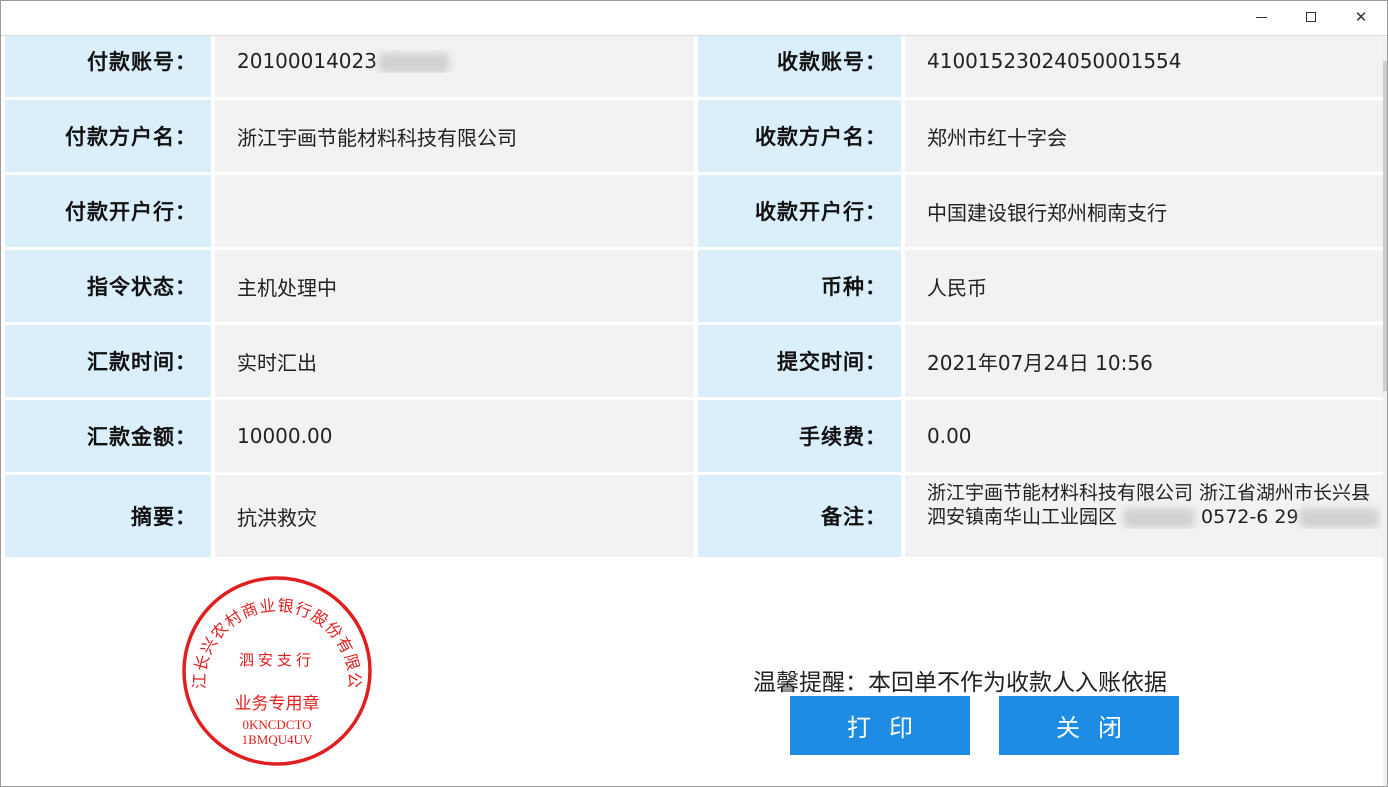 The width and height of the screenshot is (1388, 787). I want to click on close-icon: ✕, so click(1361, 17).